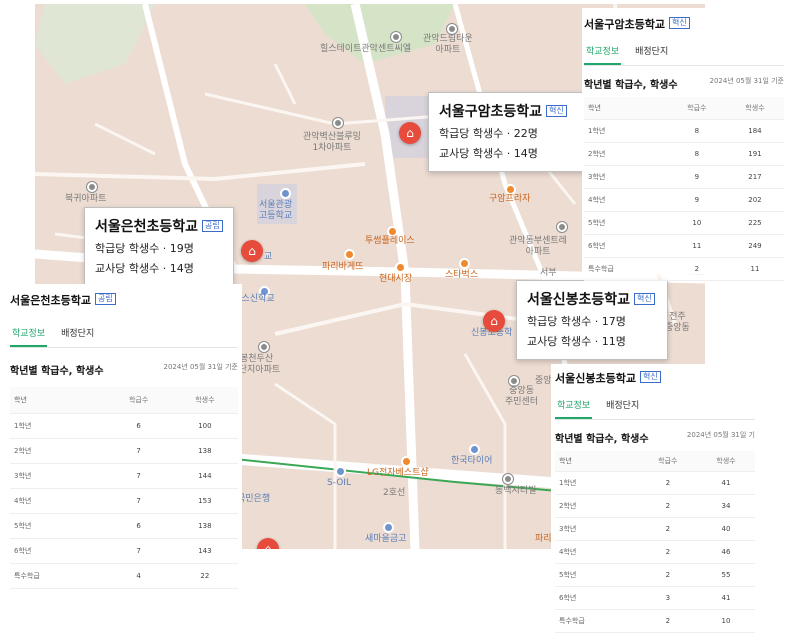  What do you see at coordinates (592, 299) in the screenshot?
I see `bubble-title: 서울신봉초등학교 혁신` at bounding box center [592, 299].